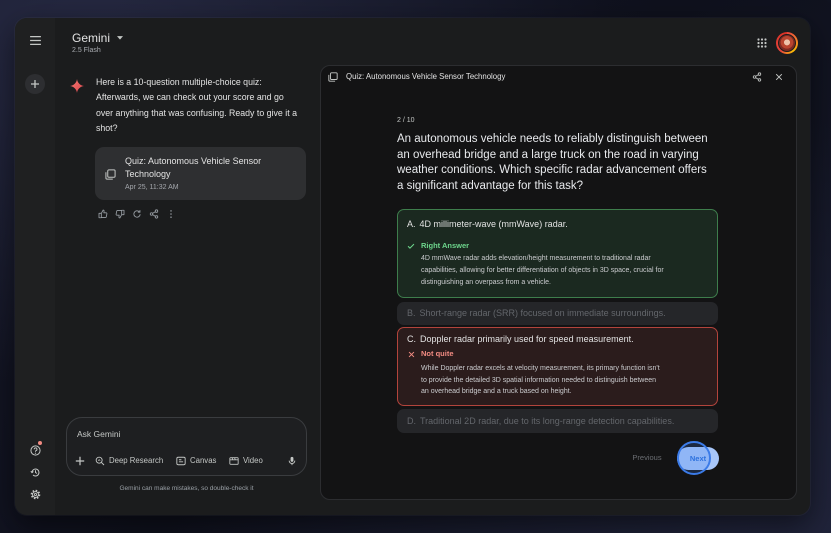 The width and height of the screenshot is (831, 533). I want to click on model-name: 2.5 Flash, so click(86, 50).